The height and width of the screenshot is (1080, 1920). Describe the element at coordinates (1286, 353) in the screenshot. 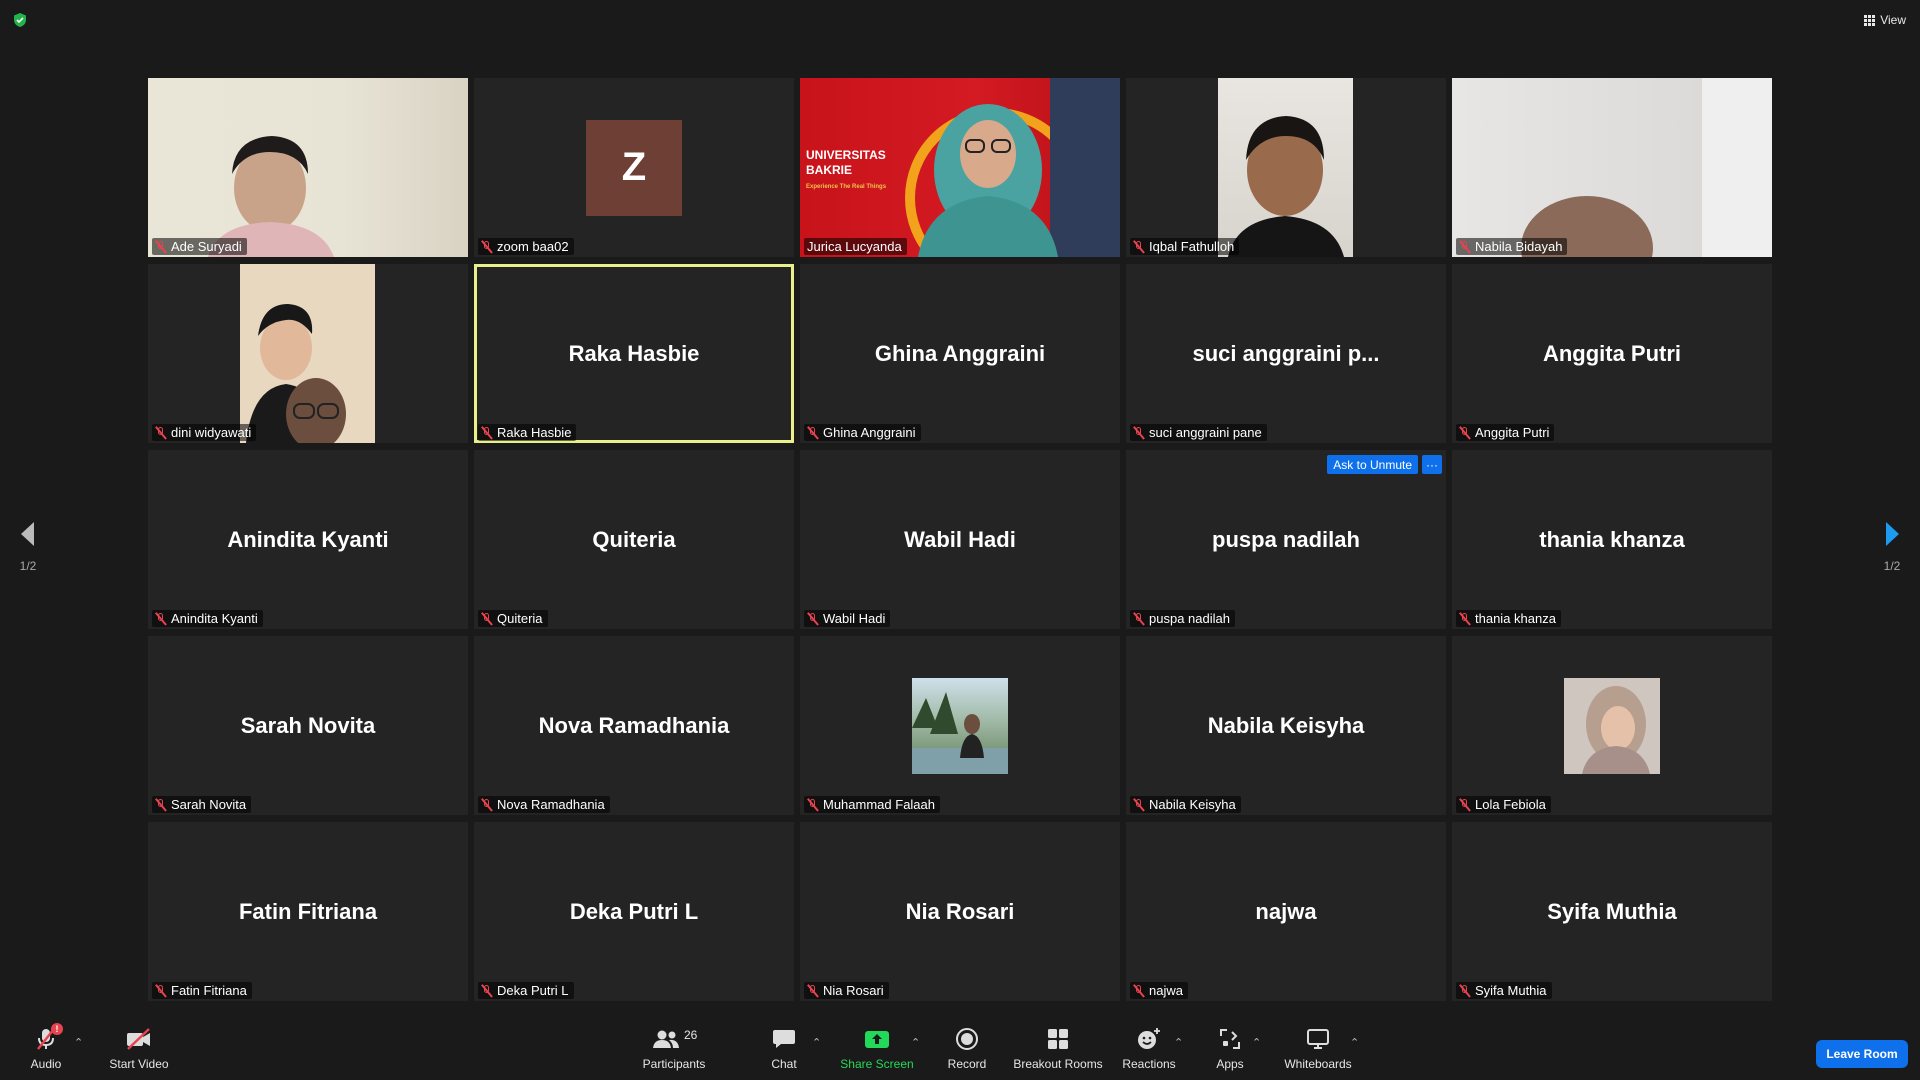

I see `participant-tile: suci anggraini p... suci anggraini pane` at that location.